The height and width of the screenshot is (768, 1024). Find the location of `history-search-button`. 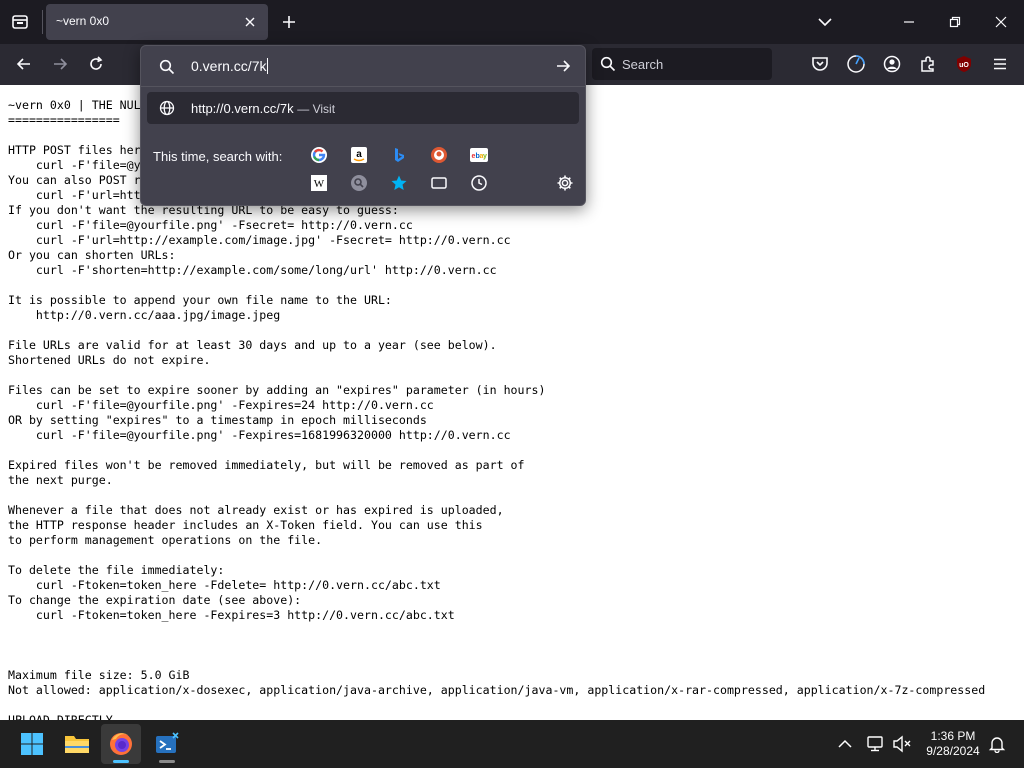

history-search-button is located at coordinates (479, 183).